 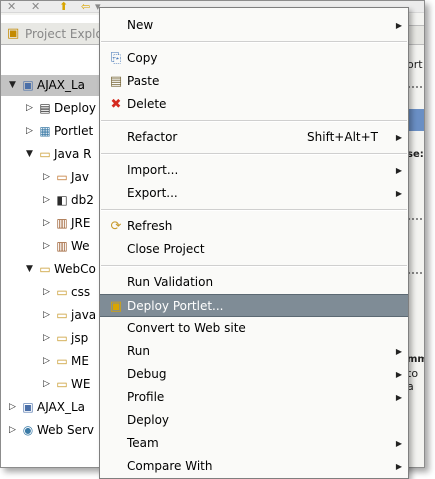 What do you see at coordinates (57, 430) in the screenshot?
I see `tree-item: ▷ ◉ Web Serv` at bounding box center [57, 430].